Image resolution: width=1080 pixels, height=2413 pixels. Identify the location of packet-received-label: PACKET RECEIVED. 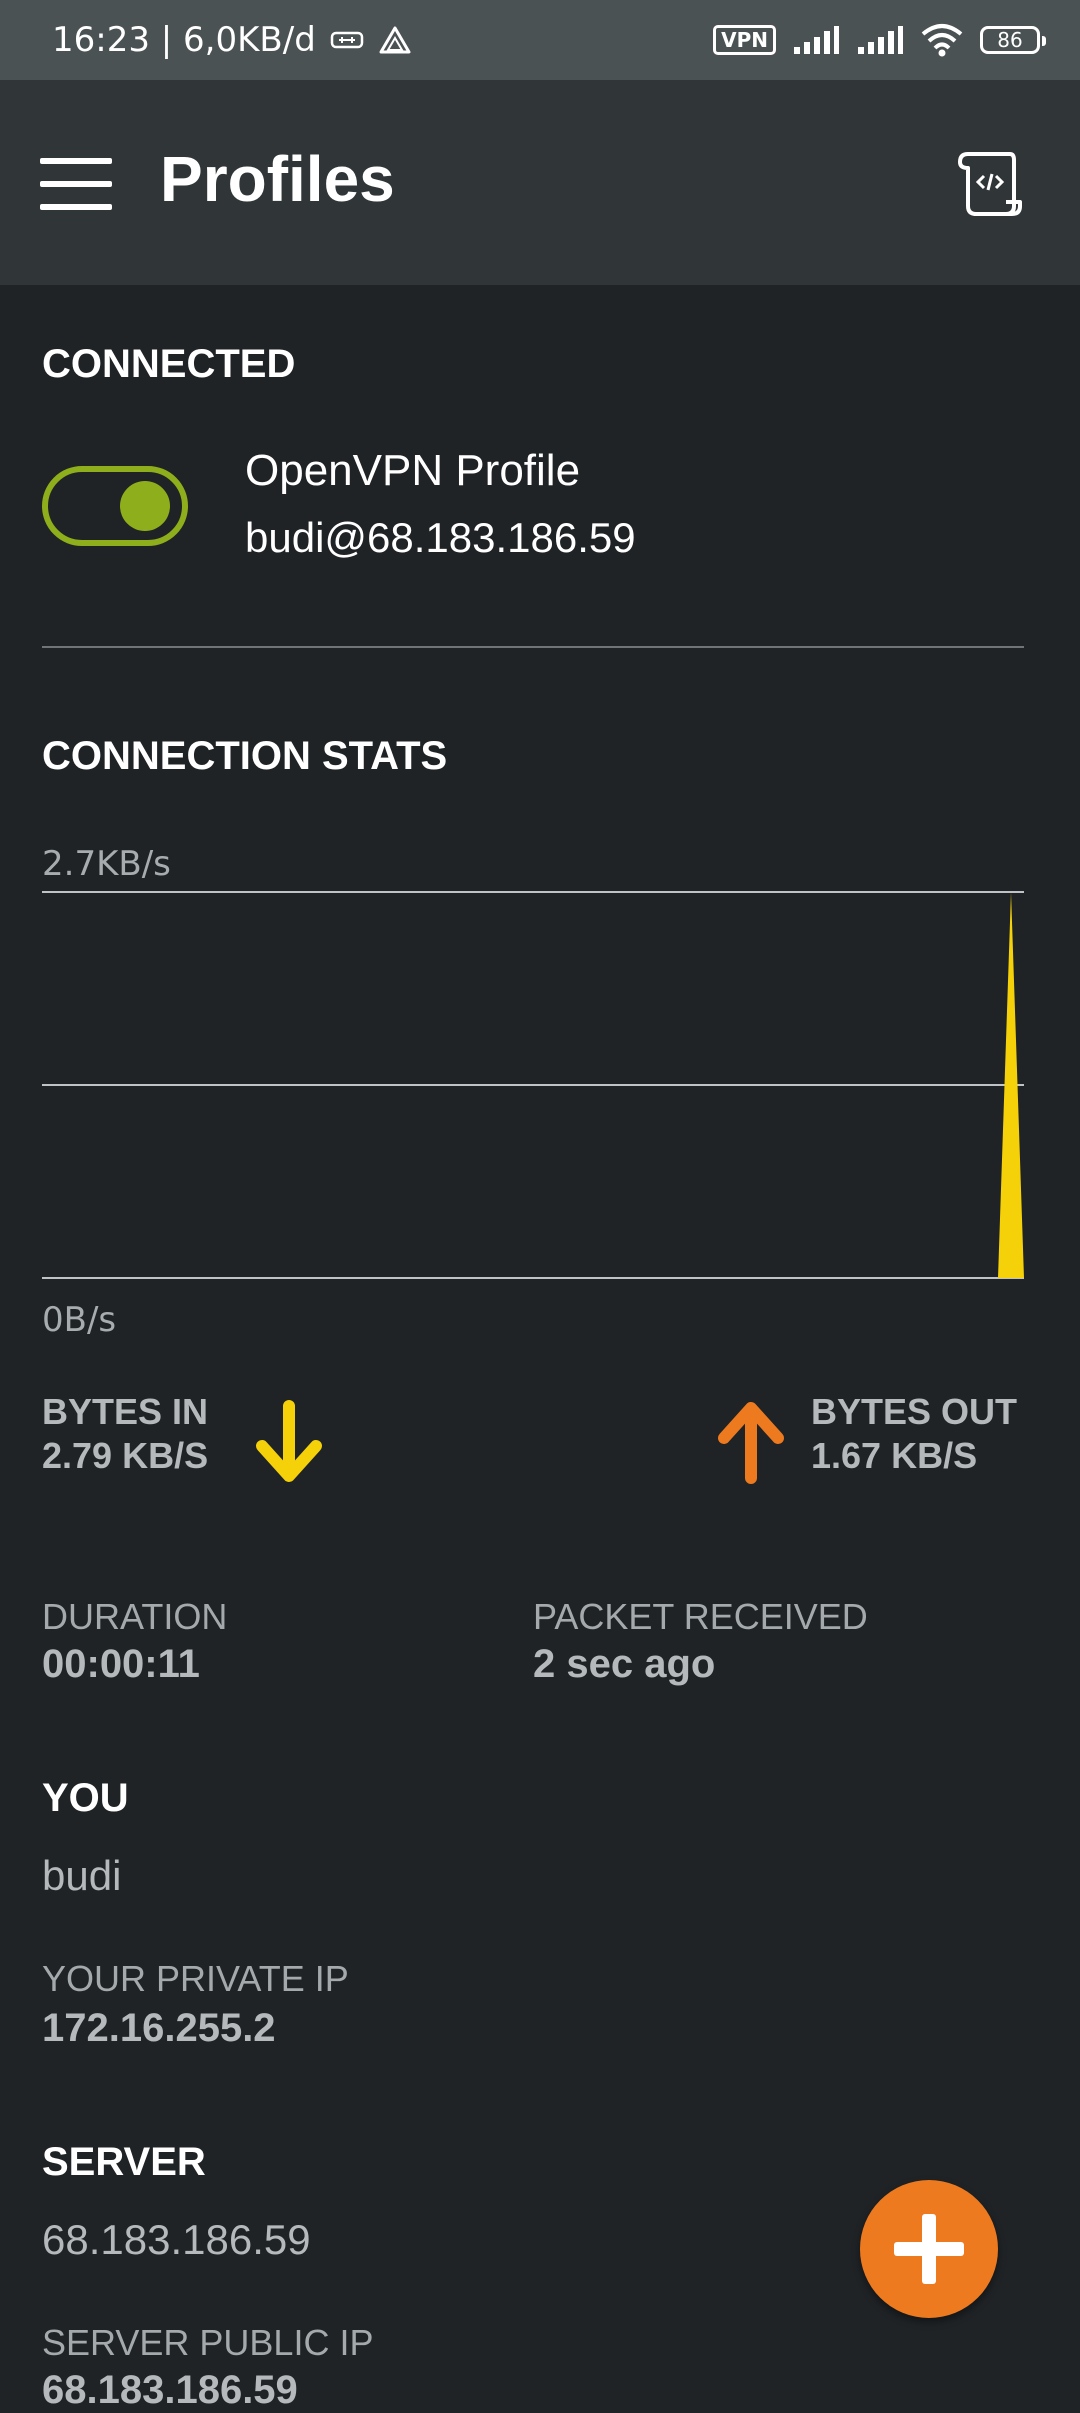
(700, 1616).